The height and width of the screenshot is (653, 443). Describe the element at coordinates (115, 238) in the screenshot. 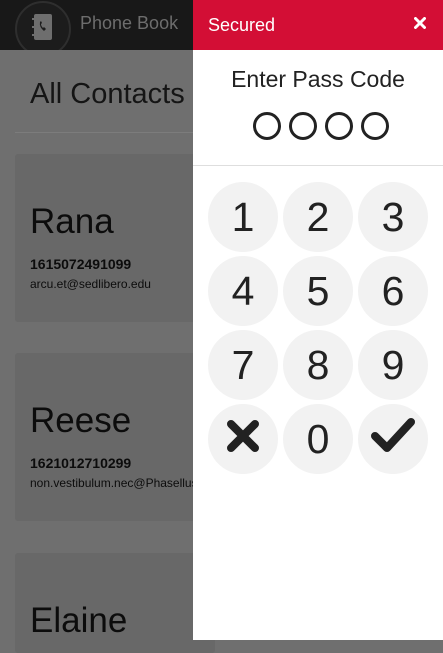

I see `contact-card: Rana 1615072491099 arcu.et@sedlibero.edu` at that location.